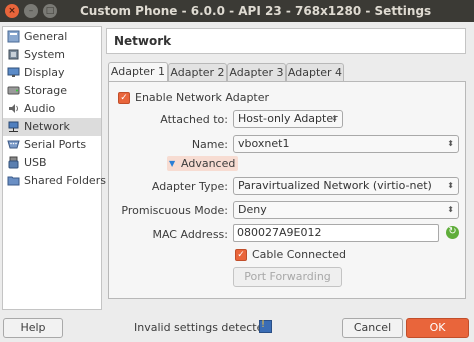 The image size is (474, 342). What do you see at coordinates (143, 41) in the screenshot?
I see `page-title: Network` at bounding box center [143, 41].